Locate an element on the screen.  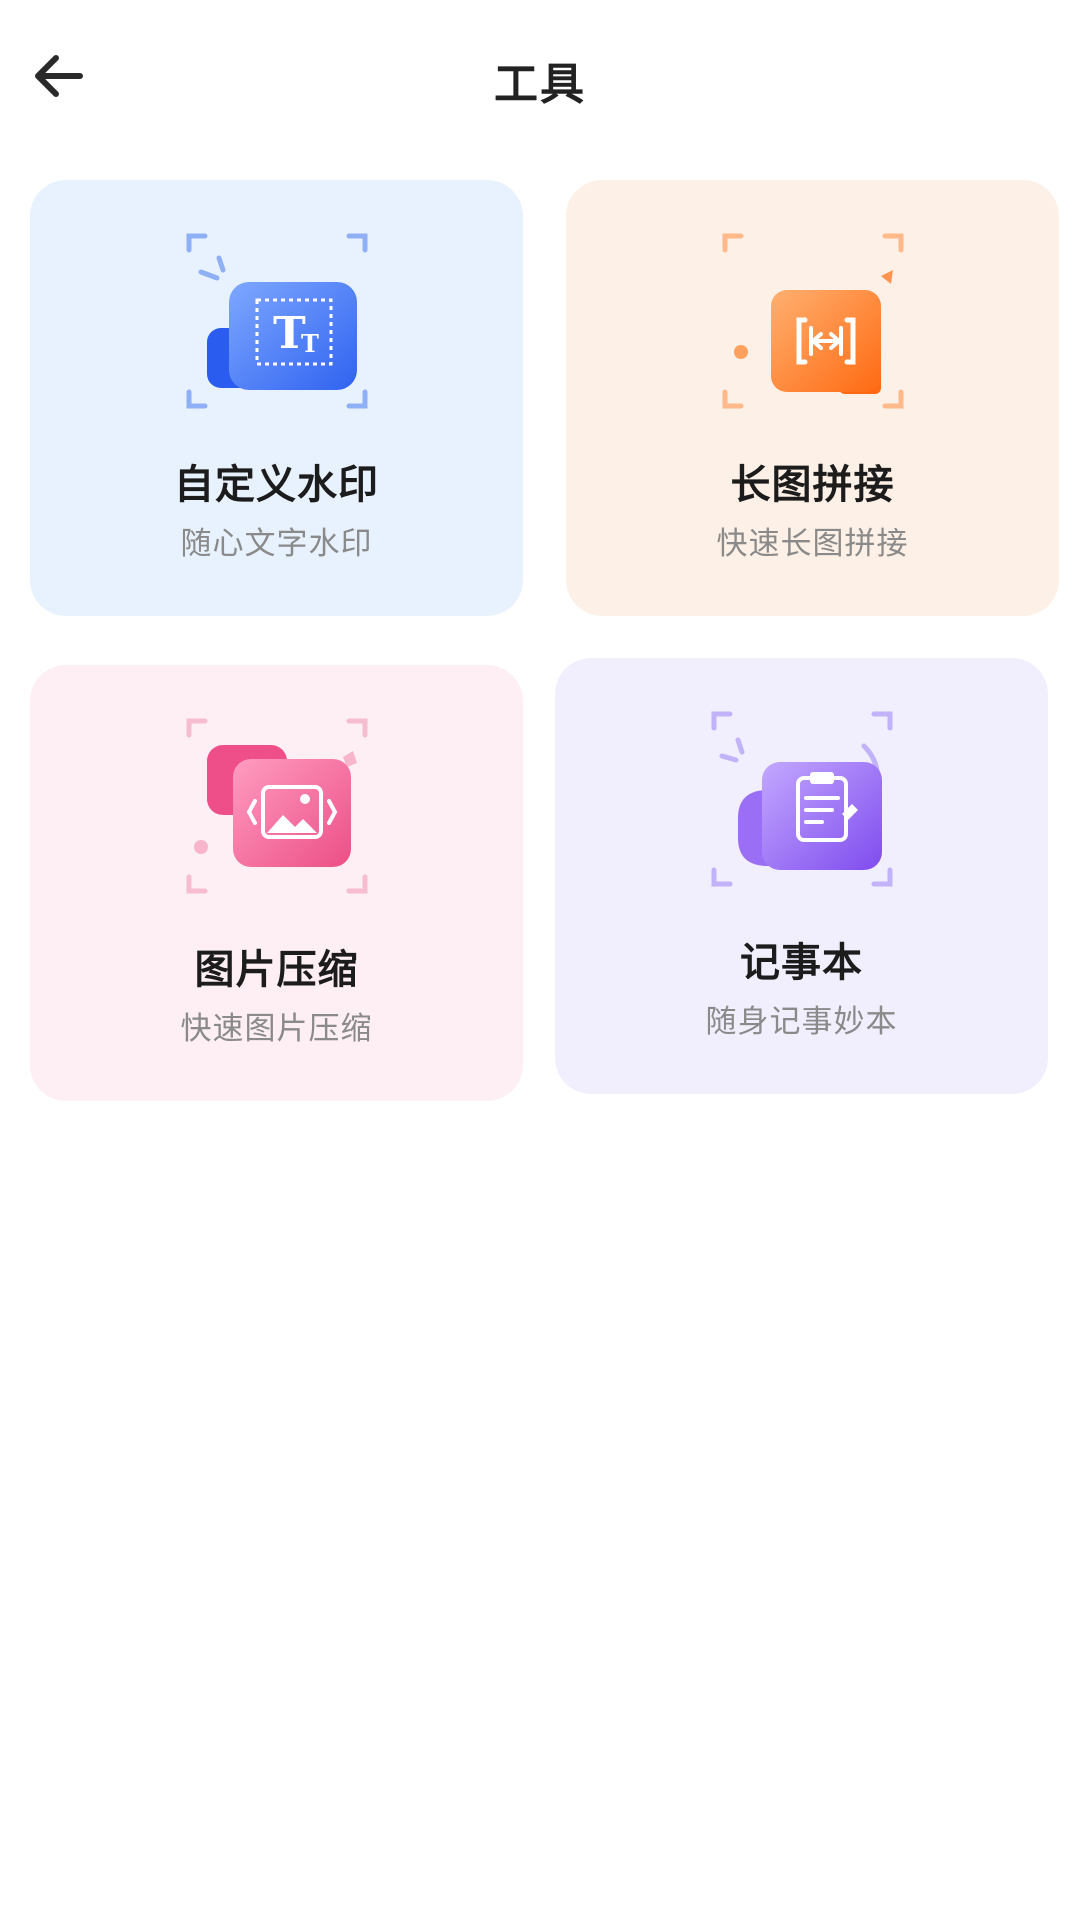
svg-text: T is located at coordinates (310, 343).